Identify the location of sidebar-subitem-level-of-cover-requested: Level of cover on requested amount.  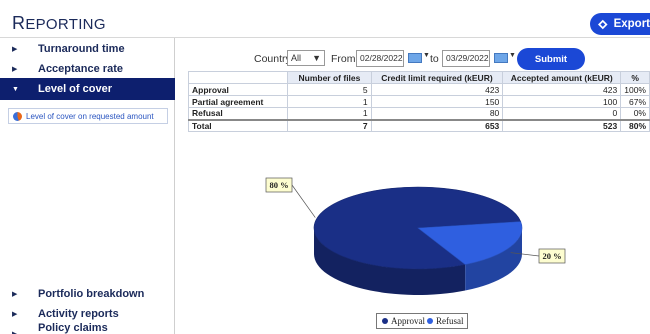
(88, 116).